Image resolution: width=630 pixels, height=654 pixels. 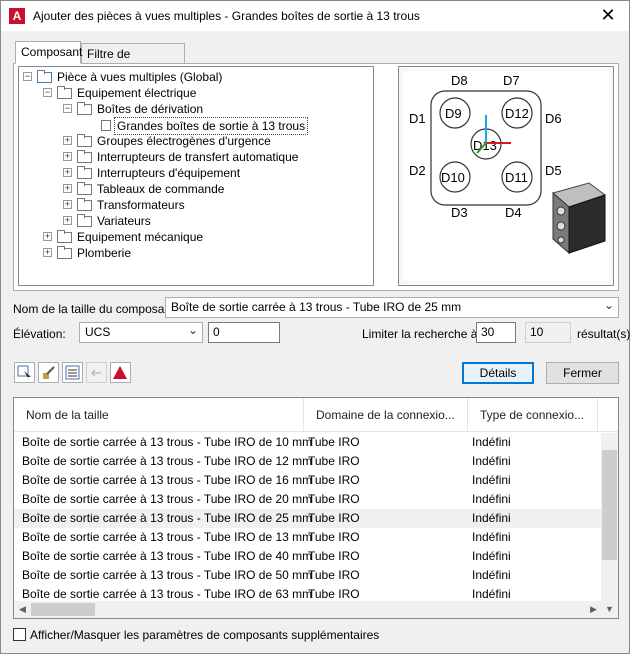 I want to click on connector-label: D8, so click(x=459, y=80).